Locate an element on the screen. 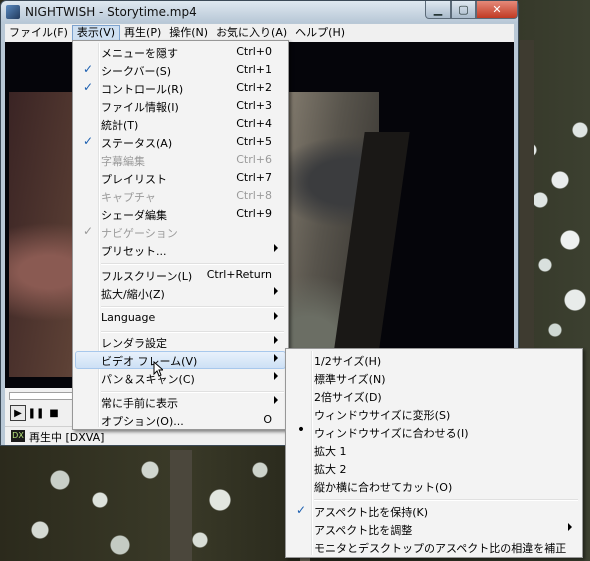 This screenshot has width=590, height=561. menu-item-pan-scan: パン＆スキャン(C) is located at coordinates (180, 378).